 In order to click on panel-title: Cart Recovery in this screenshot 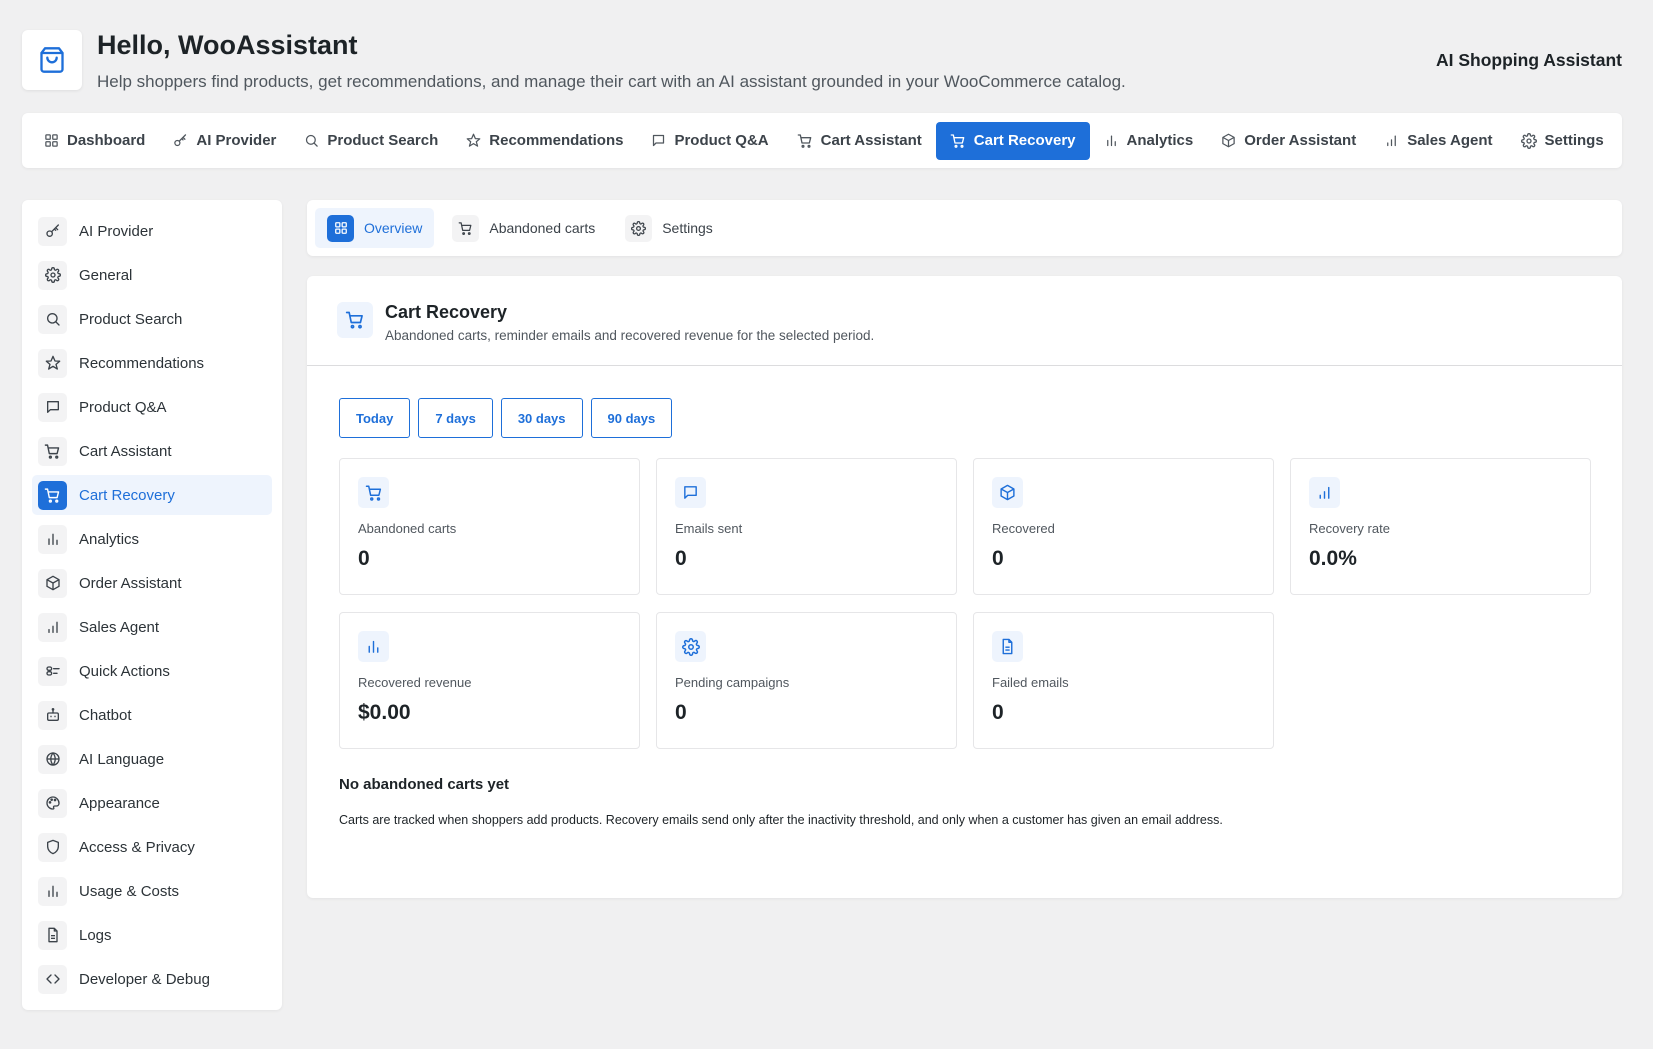, I will do `click(446, 312)`.